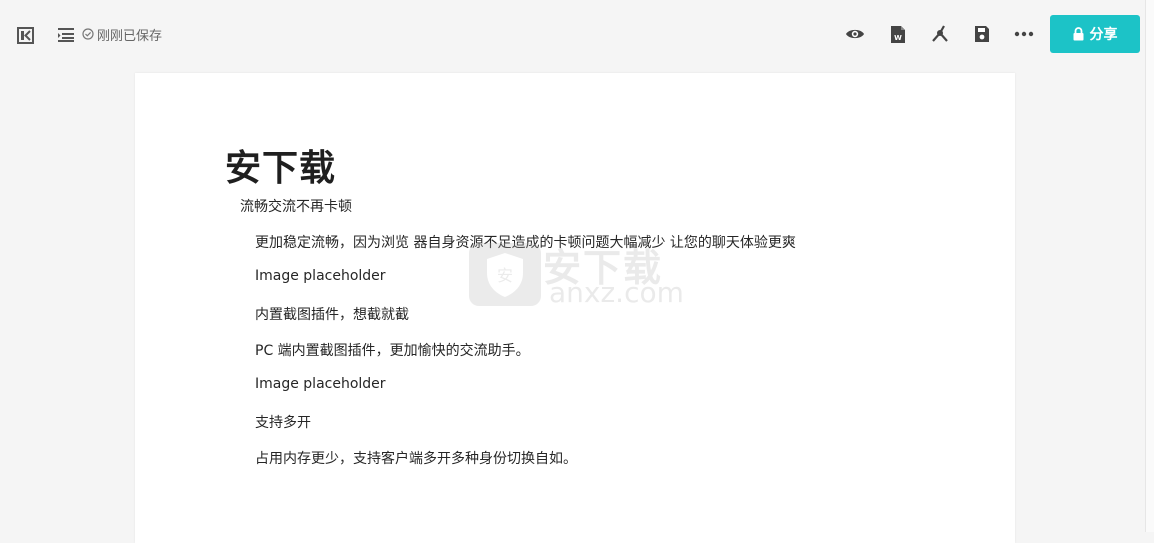  I want to click on mindmap-icon, so click(940, 33).